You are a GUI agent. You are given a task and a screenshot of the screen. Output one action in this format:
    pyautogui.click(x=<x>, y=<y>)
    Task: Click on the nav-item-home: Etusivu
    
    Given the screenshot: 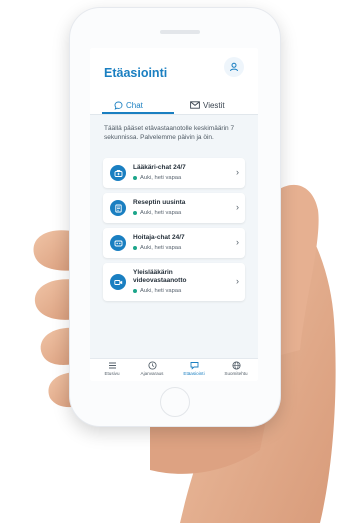 What is the action you would take?
    pyautogui.click(x=112, y=368)
    